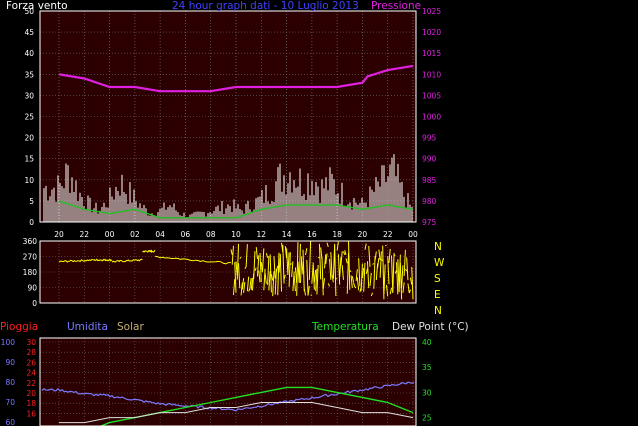 Image resolution: width=638 pixels, height=426 pixels. I want to click on direction-tick-label: 360, so click(30, 241).